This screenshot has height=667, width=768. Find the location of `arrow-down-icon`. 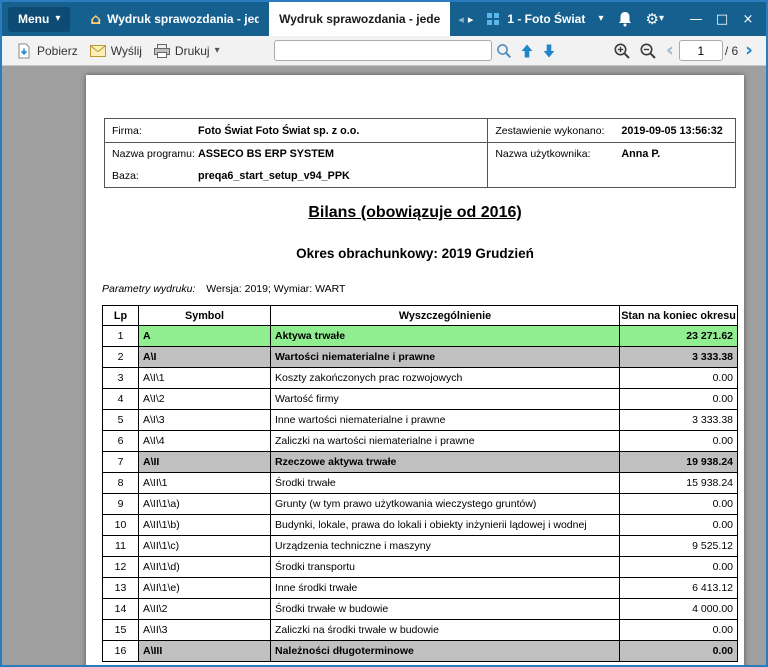

arrow-down-icon is located at coordinates (549, 50).